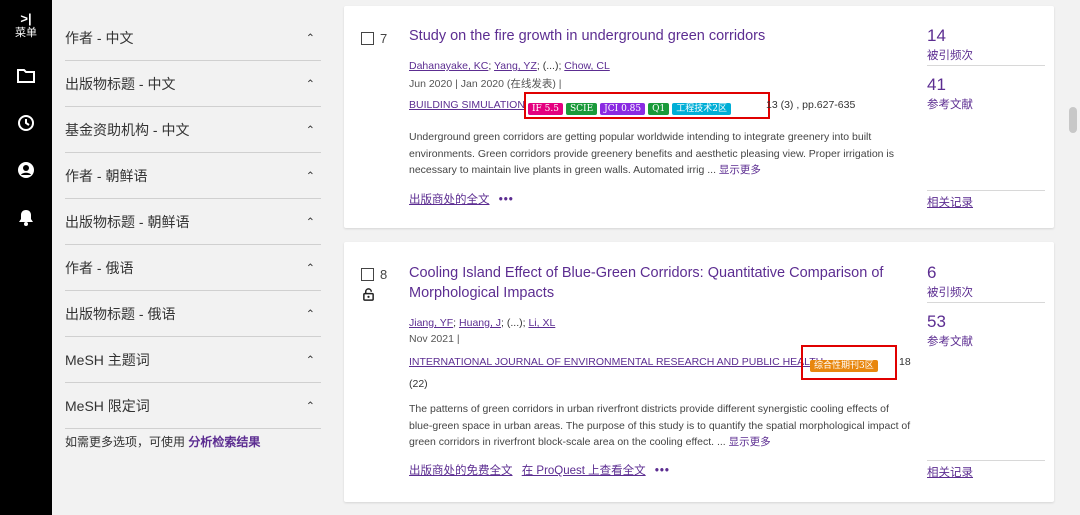  What do you see at coordinates (193, 222) in the screenshot?
I see `filter-publication-korean: 出版物标题 - 朝鲜语 ⌃` at bounding box center [193, 222].